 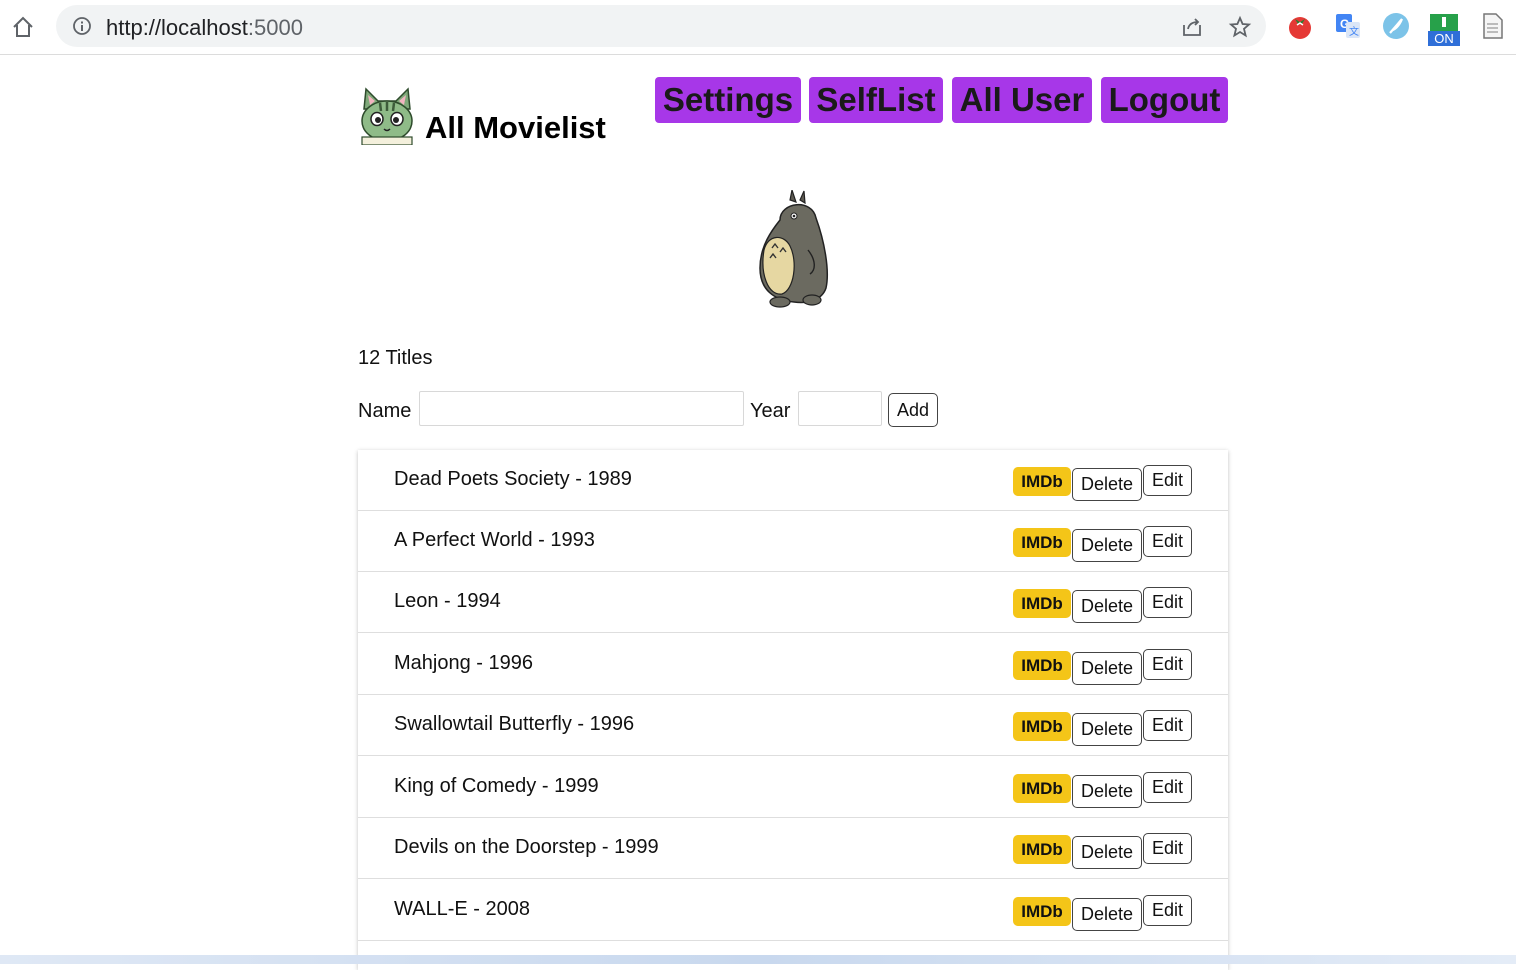 I want to click on page-title: All Movielist, so click(x=515, y=127).